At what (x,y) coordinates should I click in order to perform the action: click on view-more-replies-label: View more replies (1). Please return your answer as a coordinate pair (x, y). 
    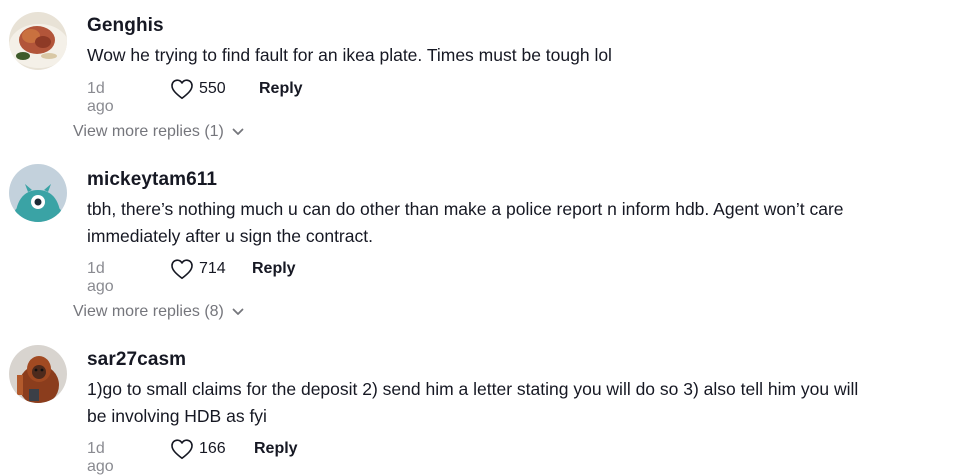
    Looking at the image, I should click on (148, 131).